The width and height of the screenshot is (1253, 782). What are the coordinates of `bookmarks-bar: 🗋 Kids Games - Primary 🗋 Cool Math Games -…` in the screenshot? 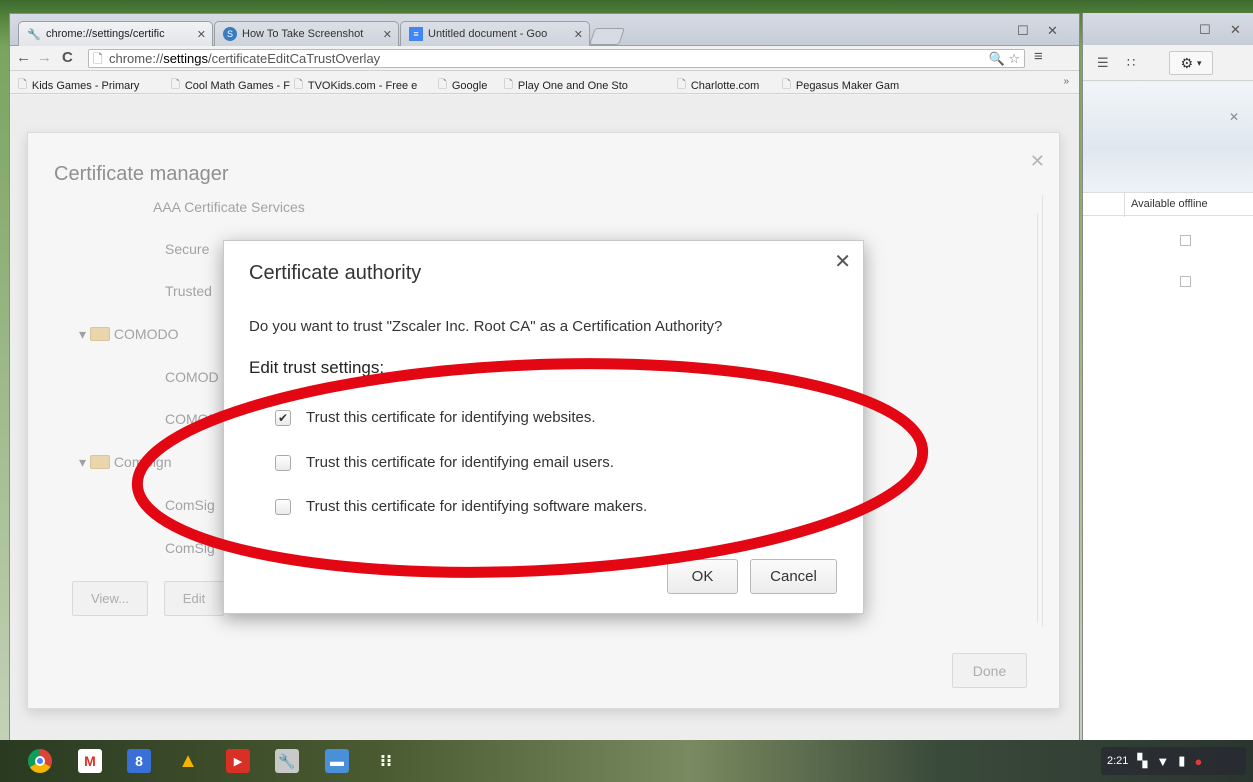 It's located at (544, 83).